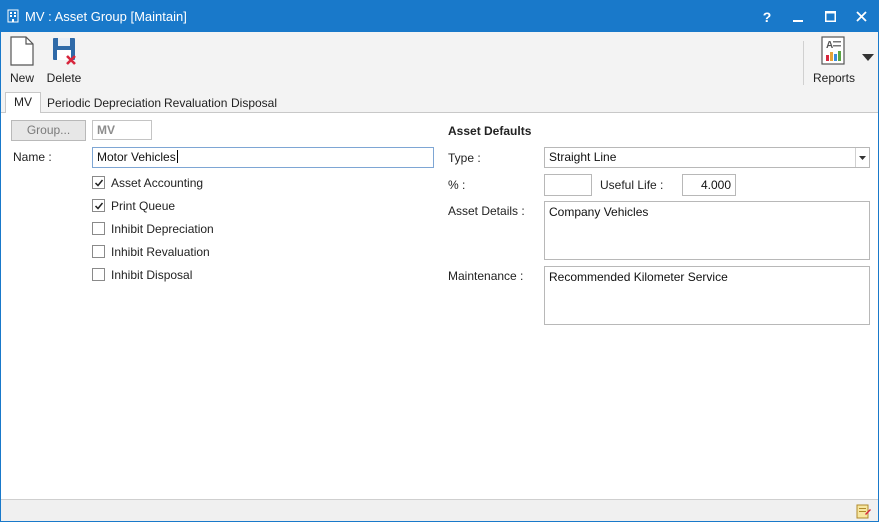  I want to click on name-label: Name :, so click(32, 157).